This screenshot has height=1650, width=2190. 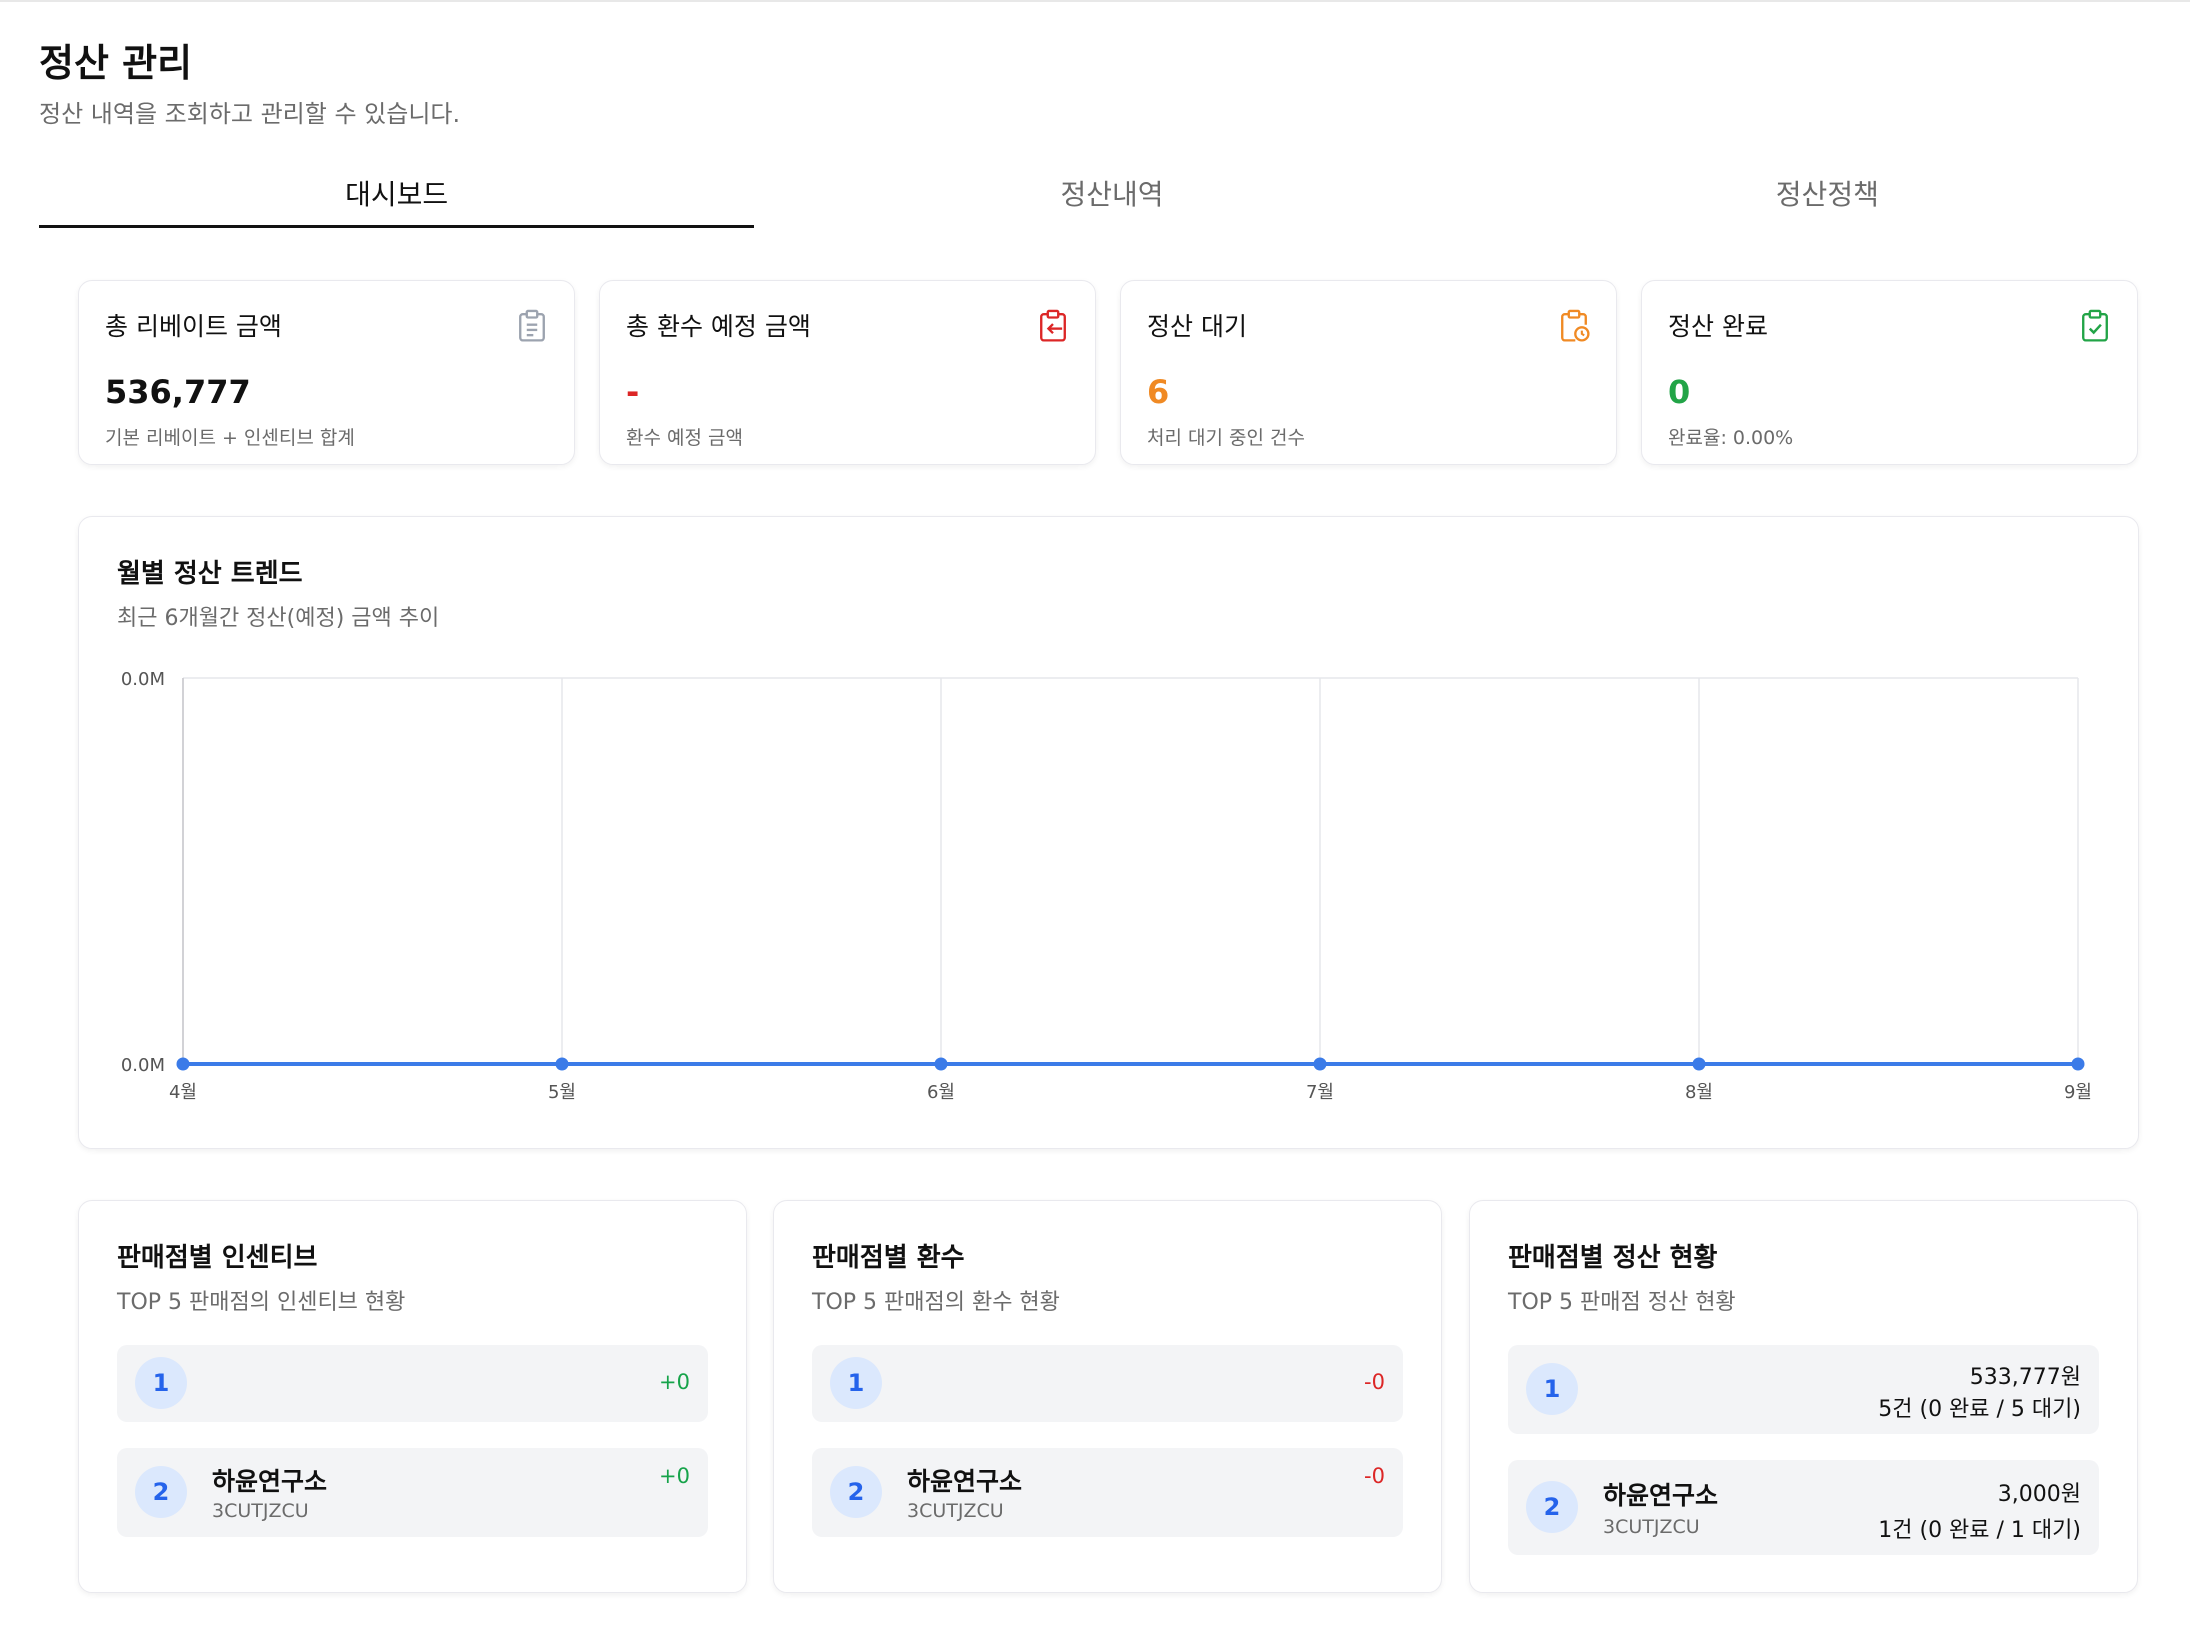 What do you see at coordinates (1107, 1492) in the screenshot?
I see `list-item: 2 하윤연구소 3CUTJZCU -0` at bounding box center [1107, 1492].